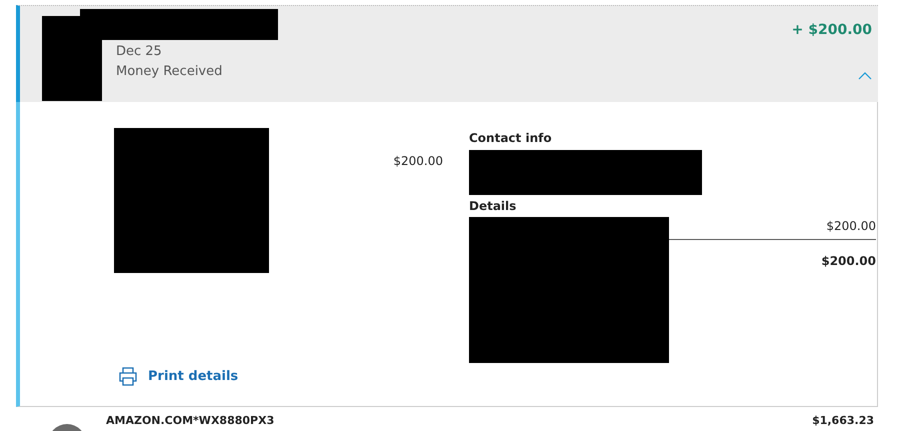 The height and width of the screenshot is (431, 920). Describe the element at coordinates (511, 138) in the screenshot. I see `contact-heading: Contact info` at that location.